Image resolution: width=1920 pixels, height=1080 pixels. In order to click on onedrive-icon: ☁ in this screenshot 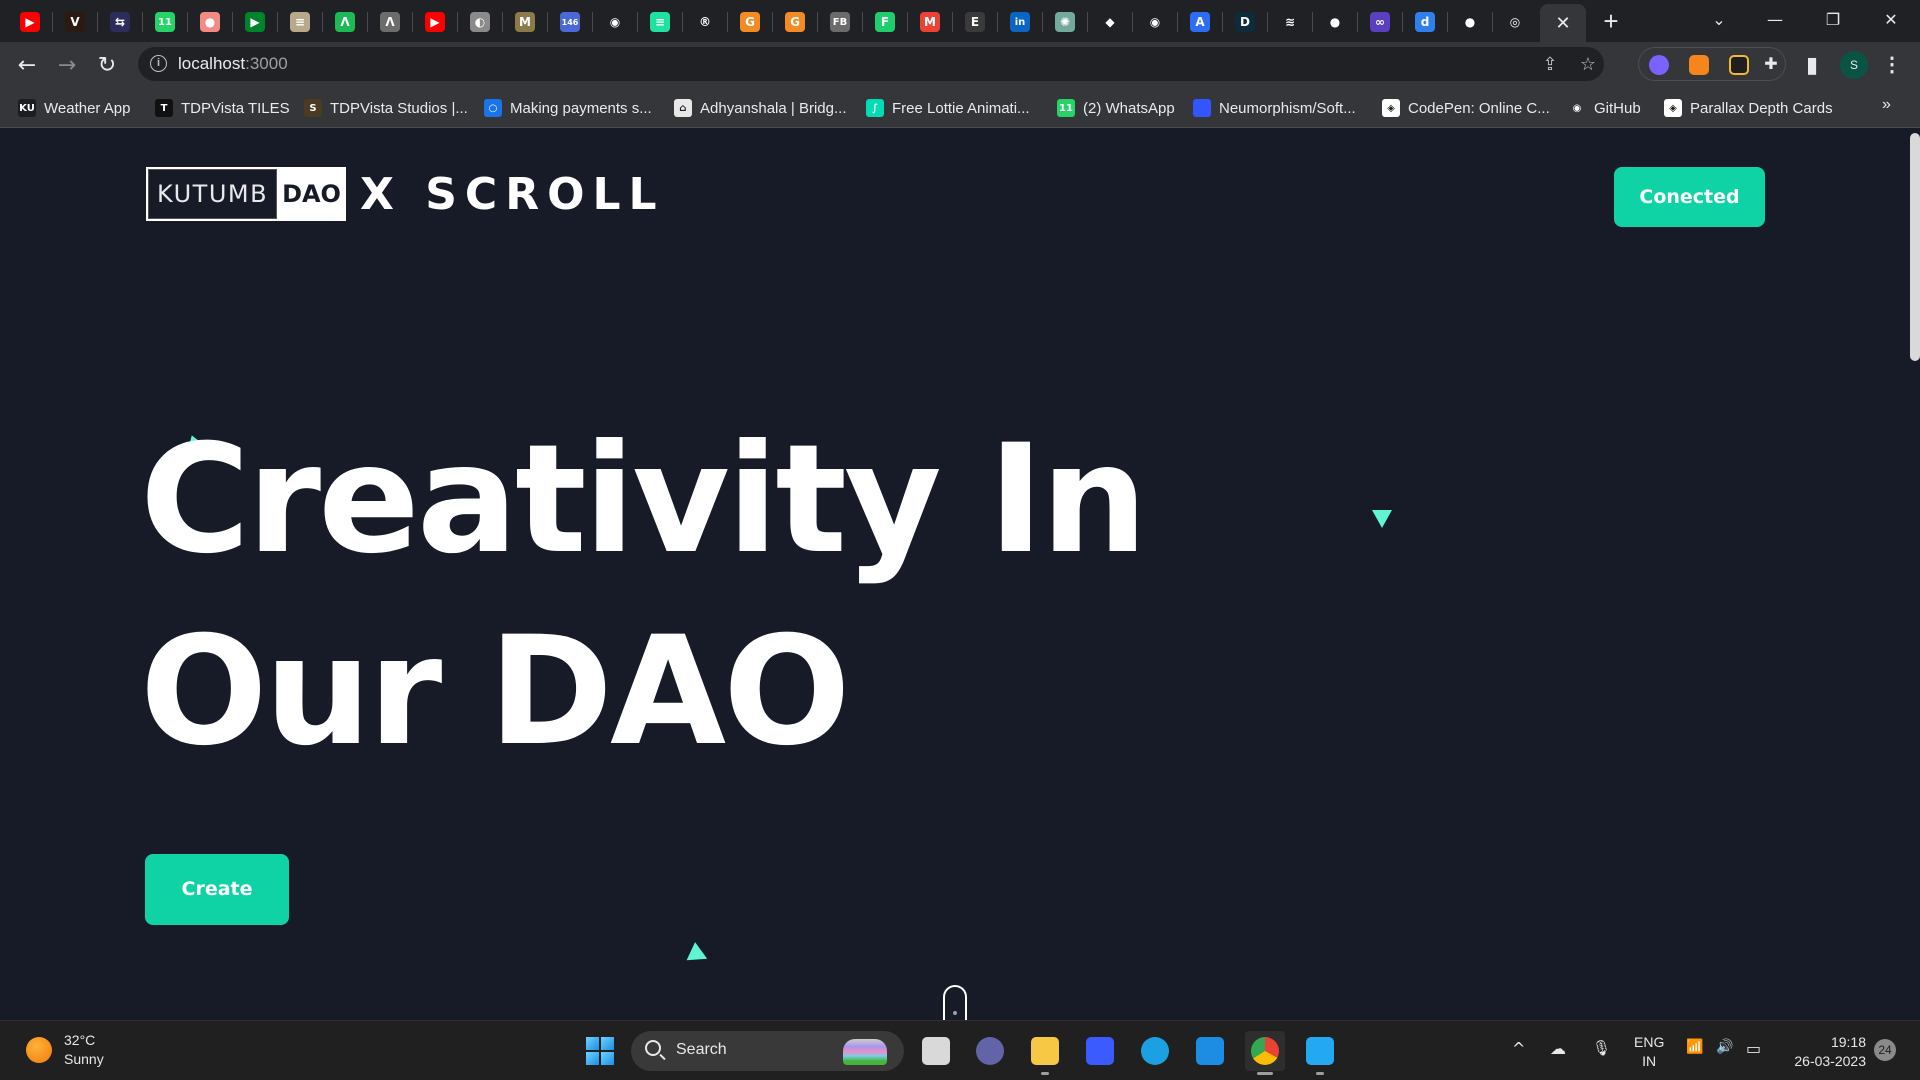, I will do `click(1558, 1048)`.